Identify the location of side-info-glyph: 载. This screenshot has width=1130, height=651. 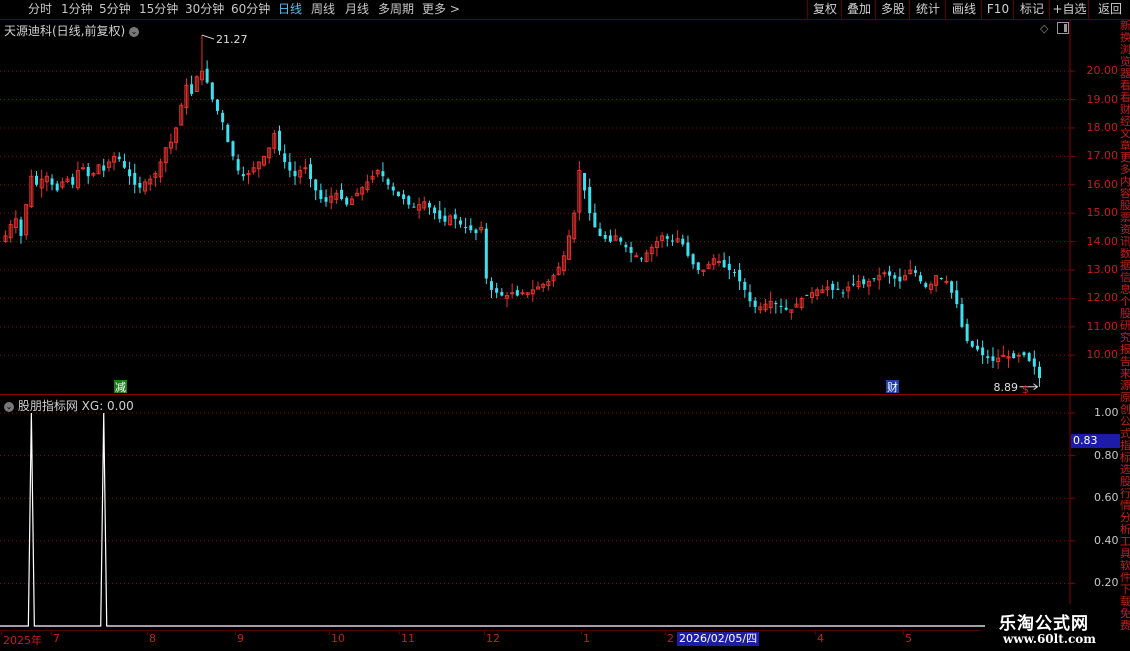
(1125, 602).